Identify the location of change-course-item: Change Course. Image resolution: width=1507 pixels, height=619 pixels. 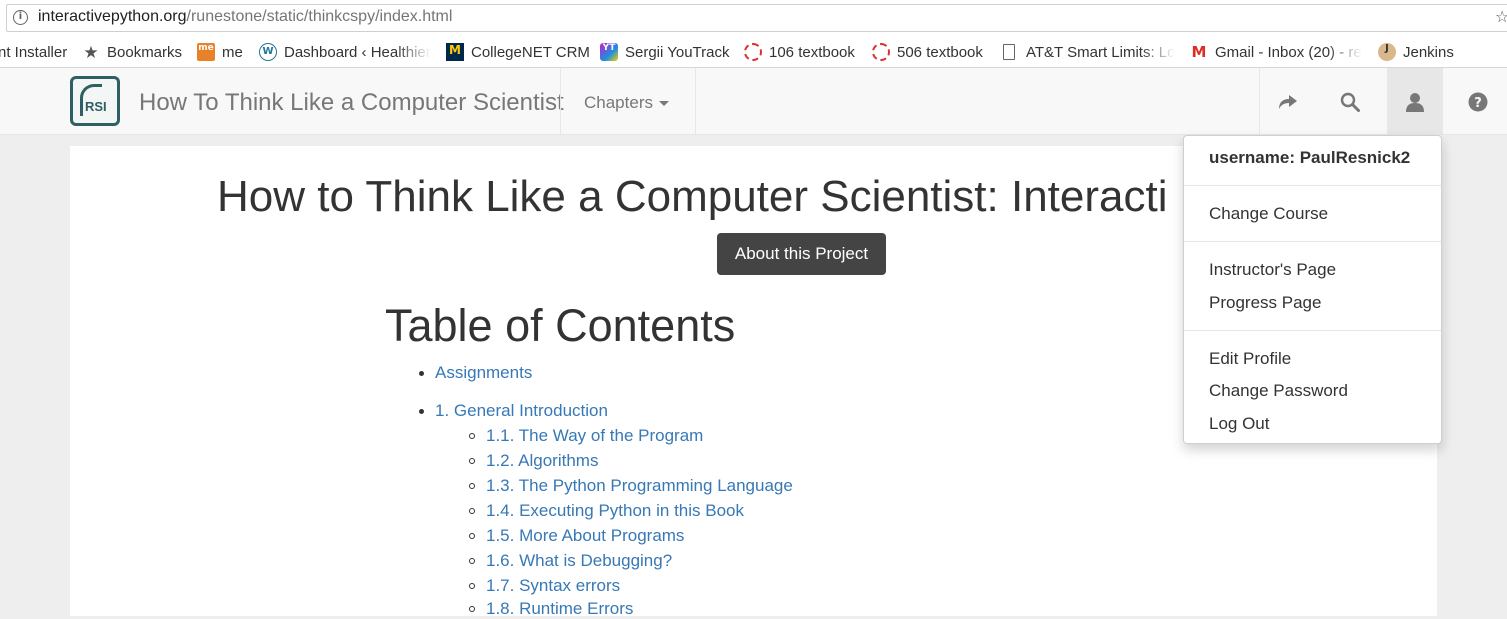
(1268, 214).